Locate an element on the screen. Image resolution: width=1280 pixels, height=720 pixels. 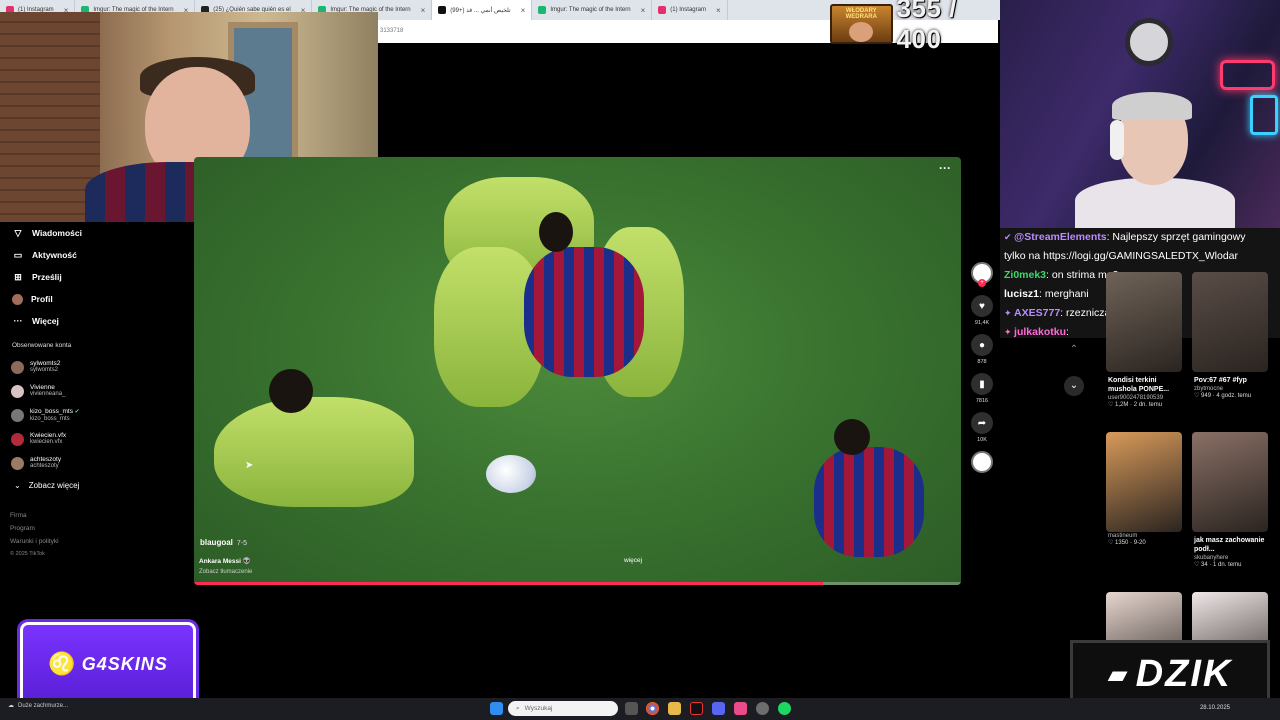
share-icon: ➦ is located at coordinates (982, 423).